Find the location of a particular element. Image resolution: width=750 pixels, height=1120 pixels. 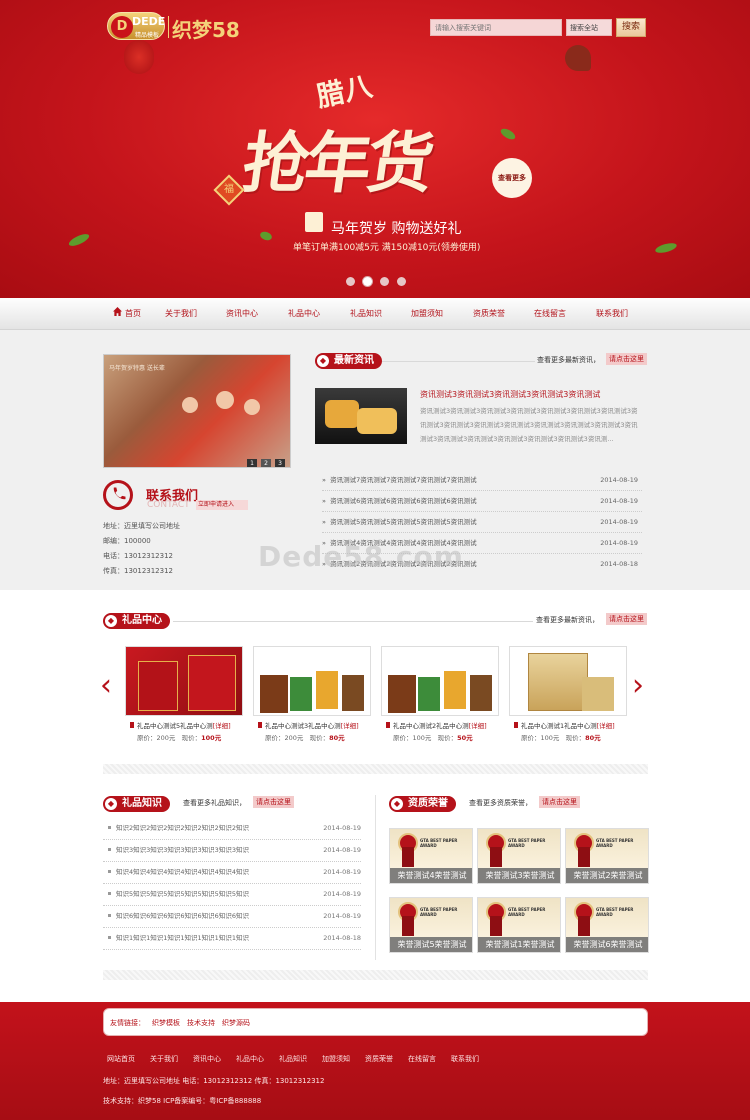

photo-page-2: 2 is located at coordinates (266, 463).